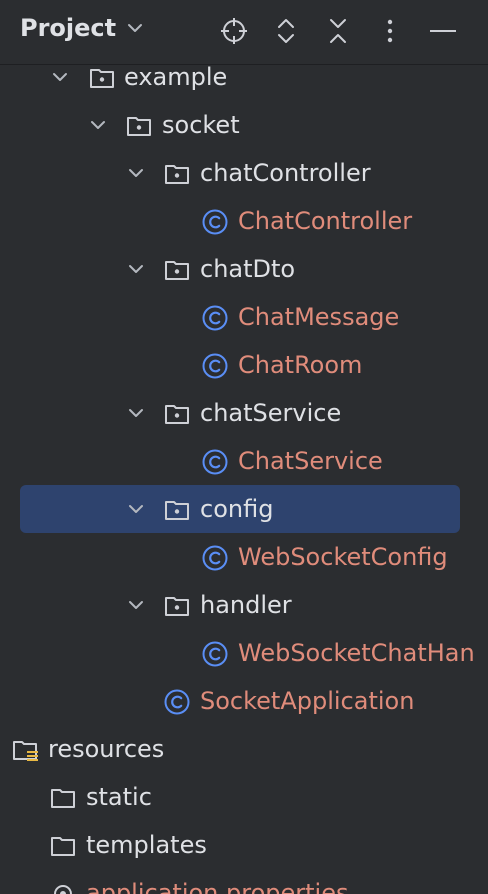 This screenshot has height=894, width=488. I want to click on tree-item-chatservice-class: ChatService, so click(244, 461).